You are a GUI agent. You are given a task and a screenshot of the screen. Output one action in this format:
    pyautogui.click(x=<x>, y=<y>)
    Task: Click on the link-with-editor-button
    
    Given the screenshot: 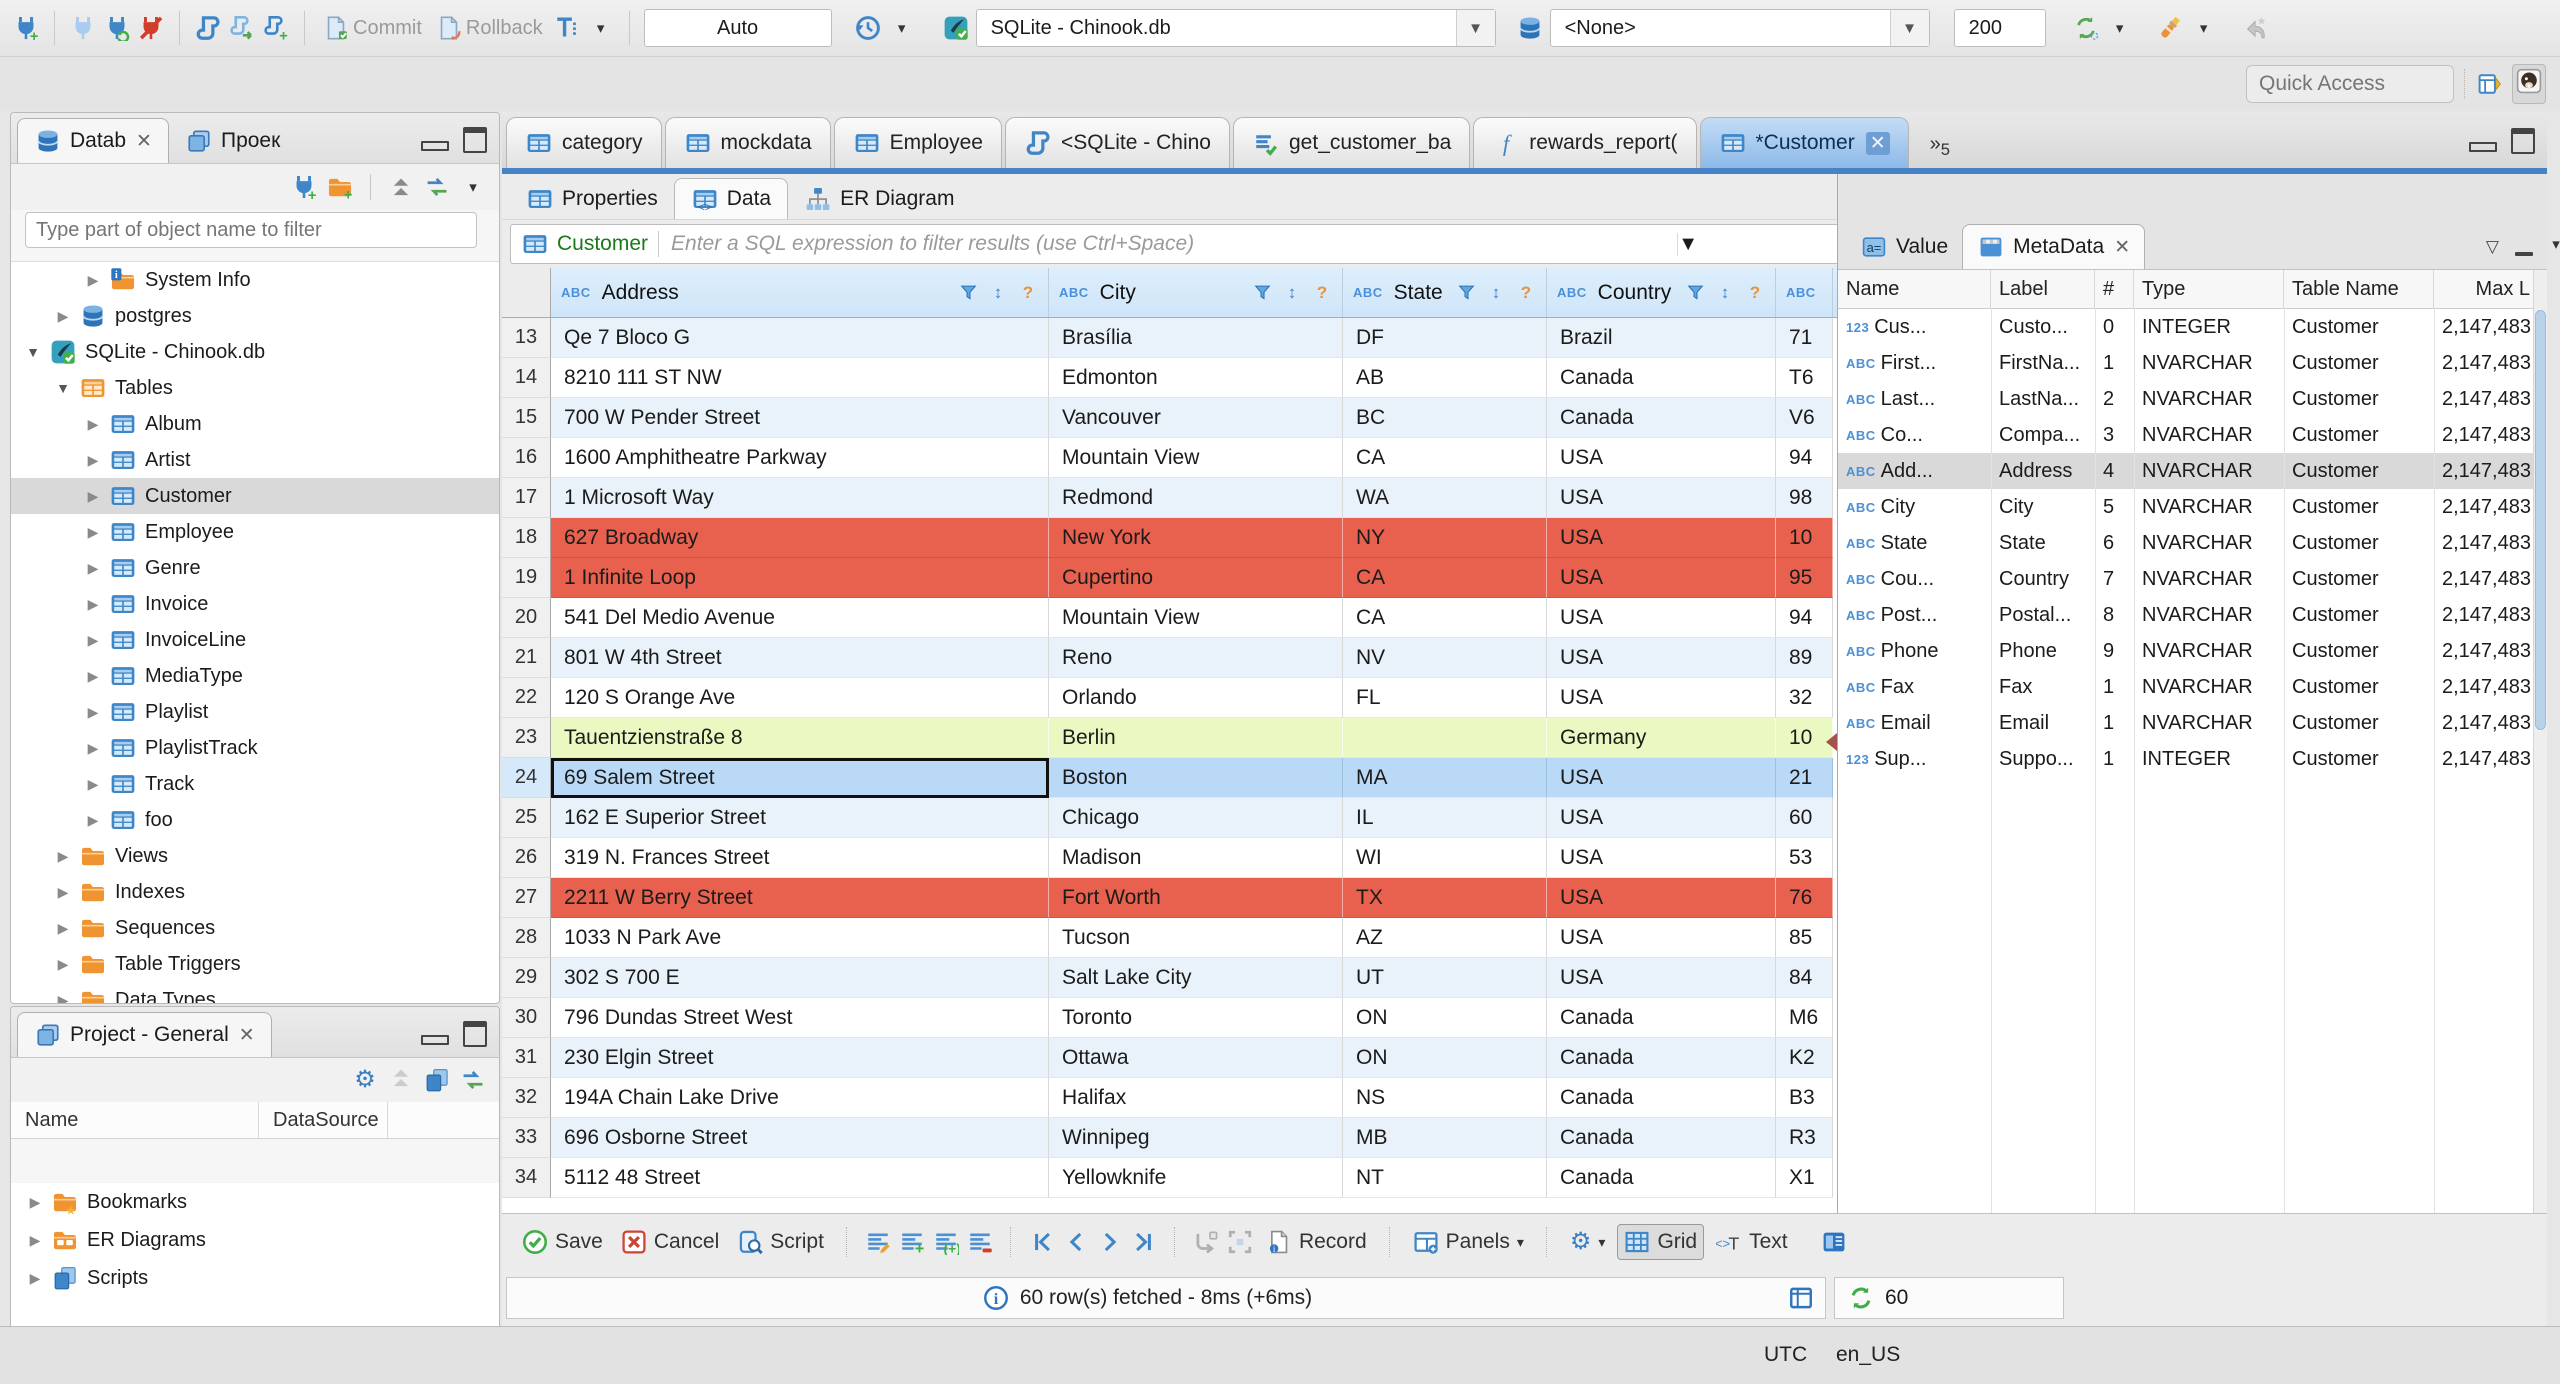 What is the action you would take?
    pyautogui.click(x=437, y=187)
    